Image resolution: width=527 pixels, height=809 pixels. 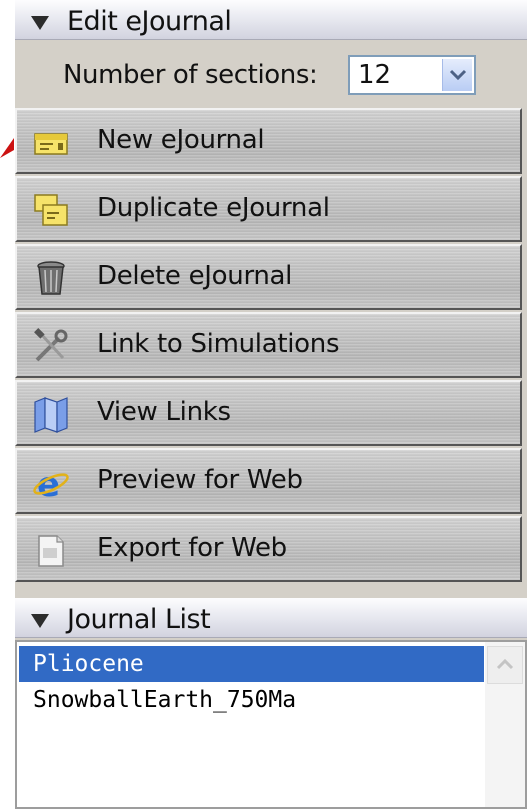 What do you see at coordinates (268, 413) in the screenshot?
I see `view-links-button: View Links` at bounding box center [268, 413].